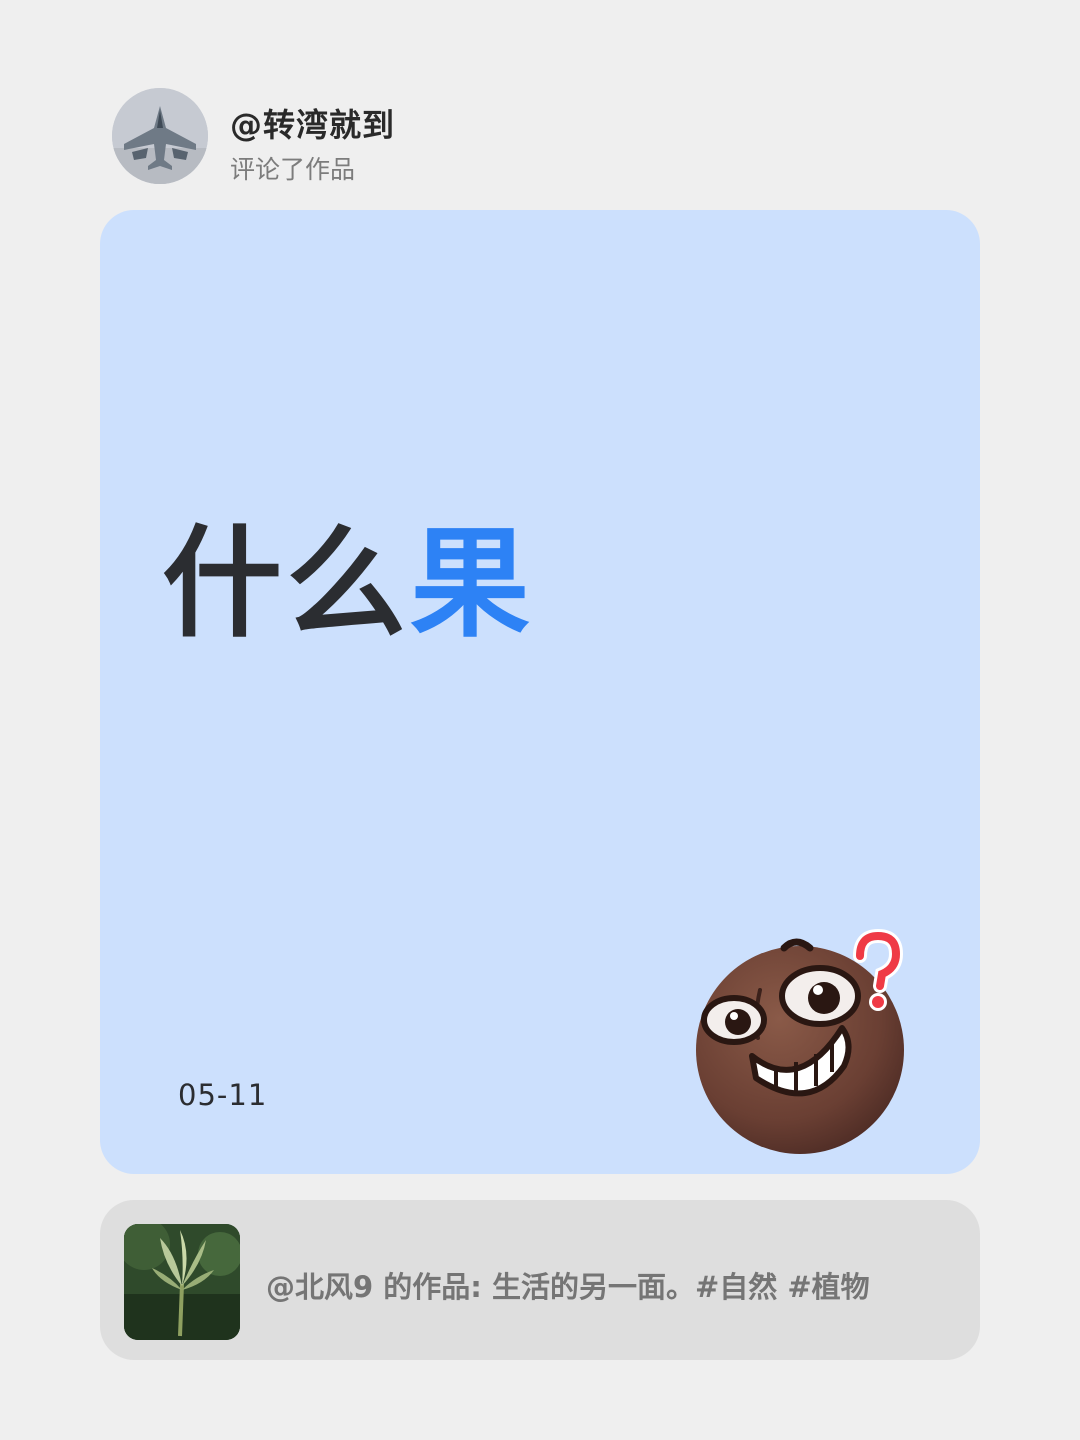  What do you see at coordinates (223, 1095) in the screenshot?
I see `comment-date: 05-11` at bounding box center [223, 1095].